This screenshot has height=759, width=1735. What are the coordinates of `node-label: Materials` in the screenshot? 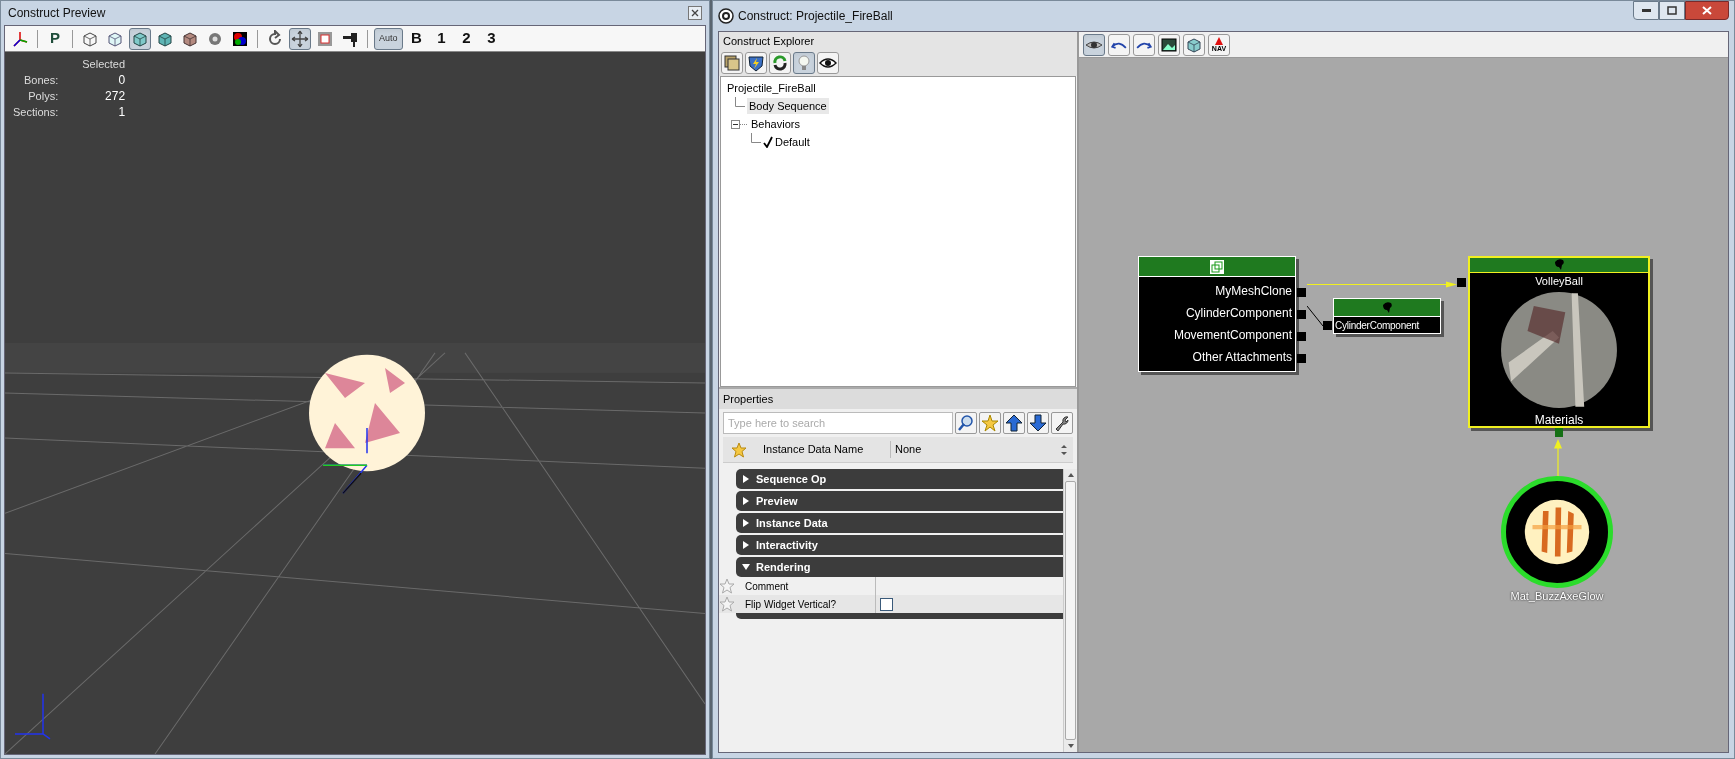 It's located at (1559, 420).